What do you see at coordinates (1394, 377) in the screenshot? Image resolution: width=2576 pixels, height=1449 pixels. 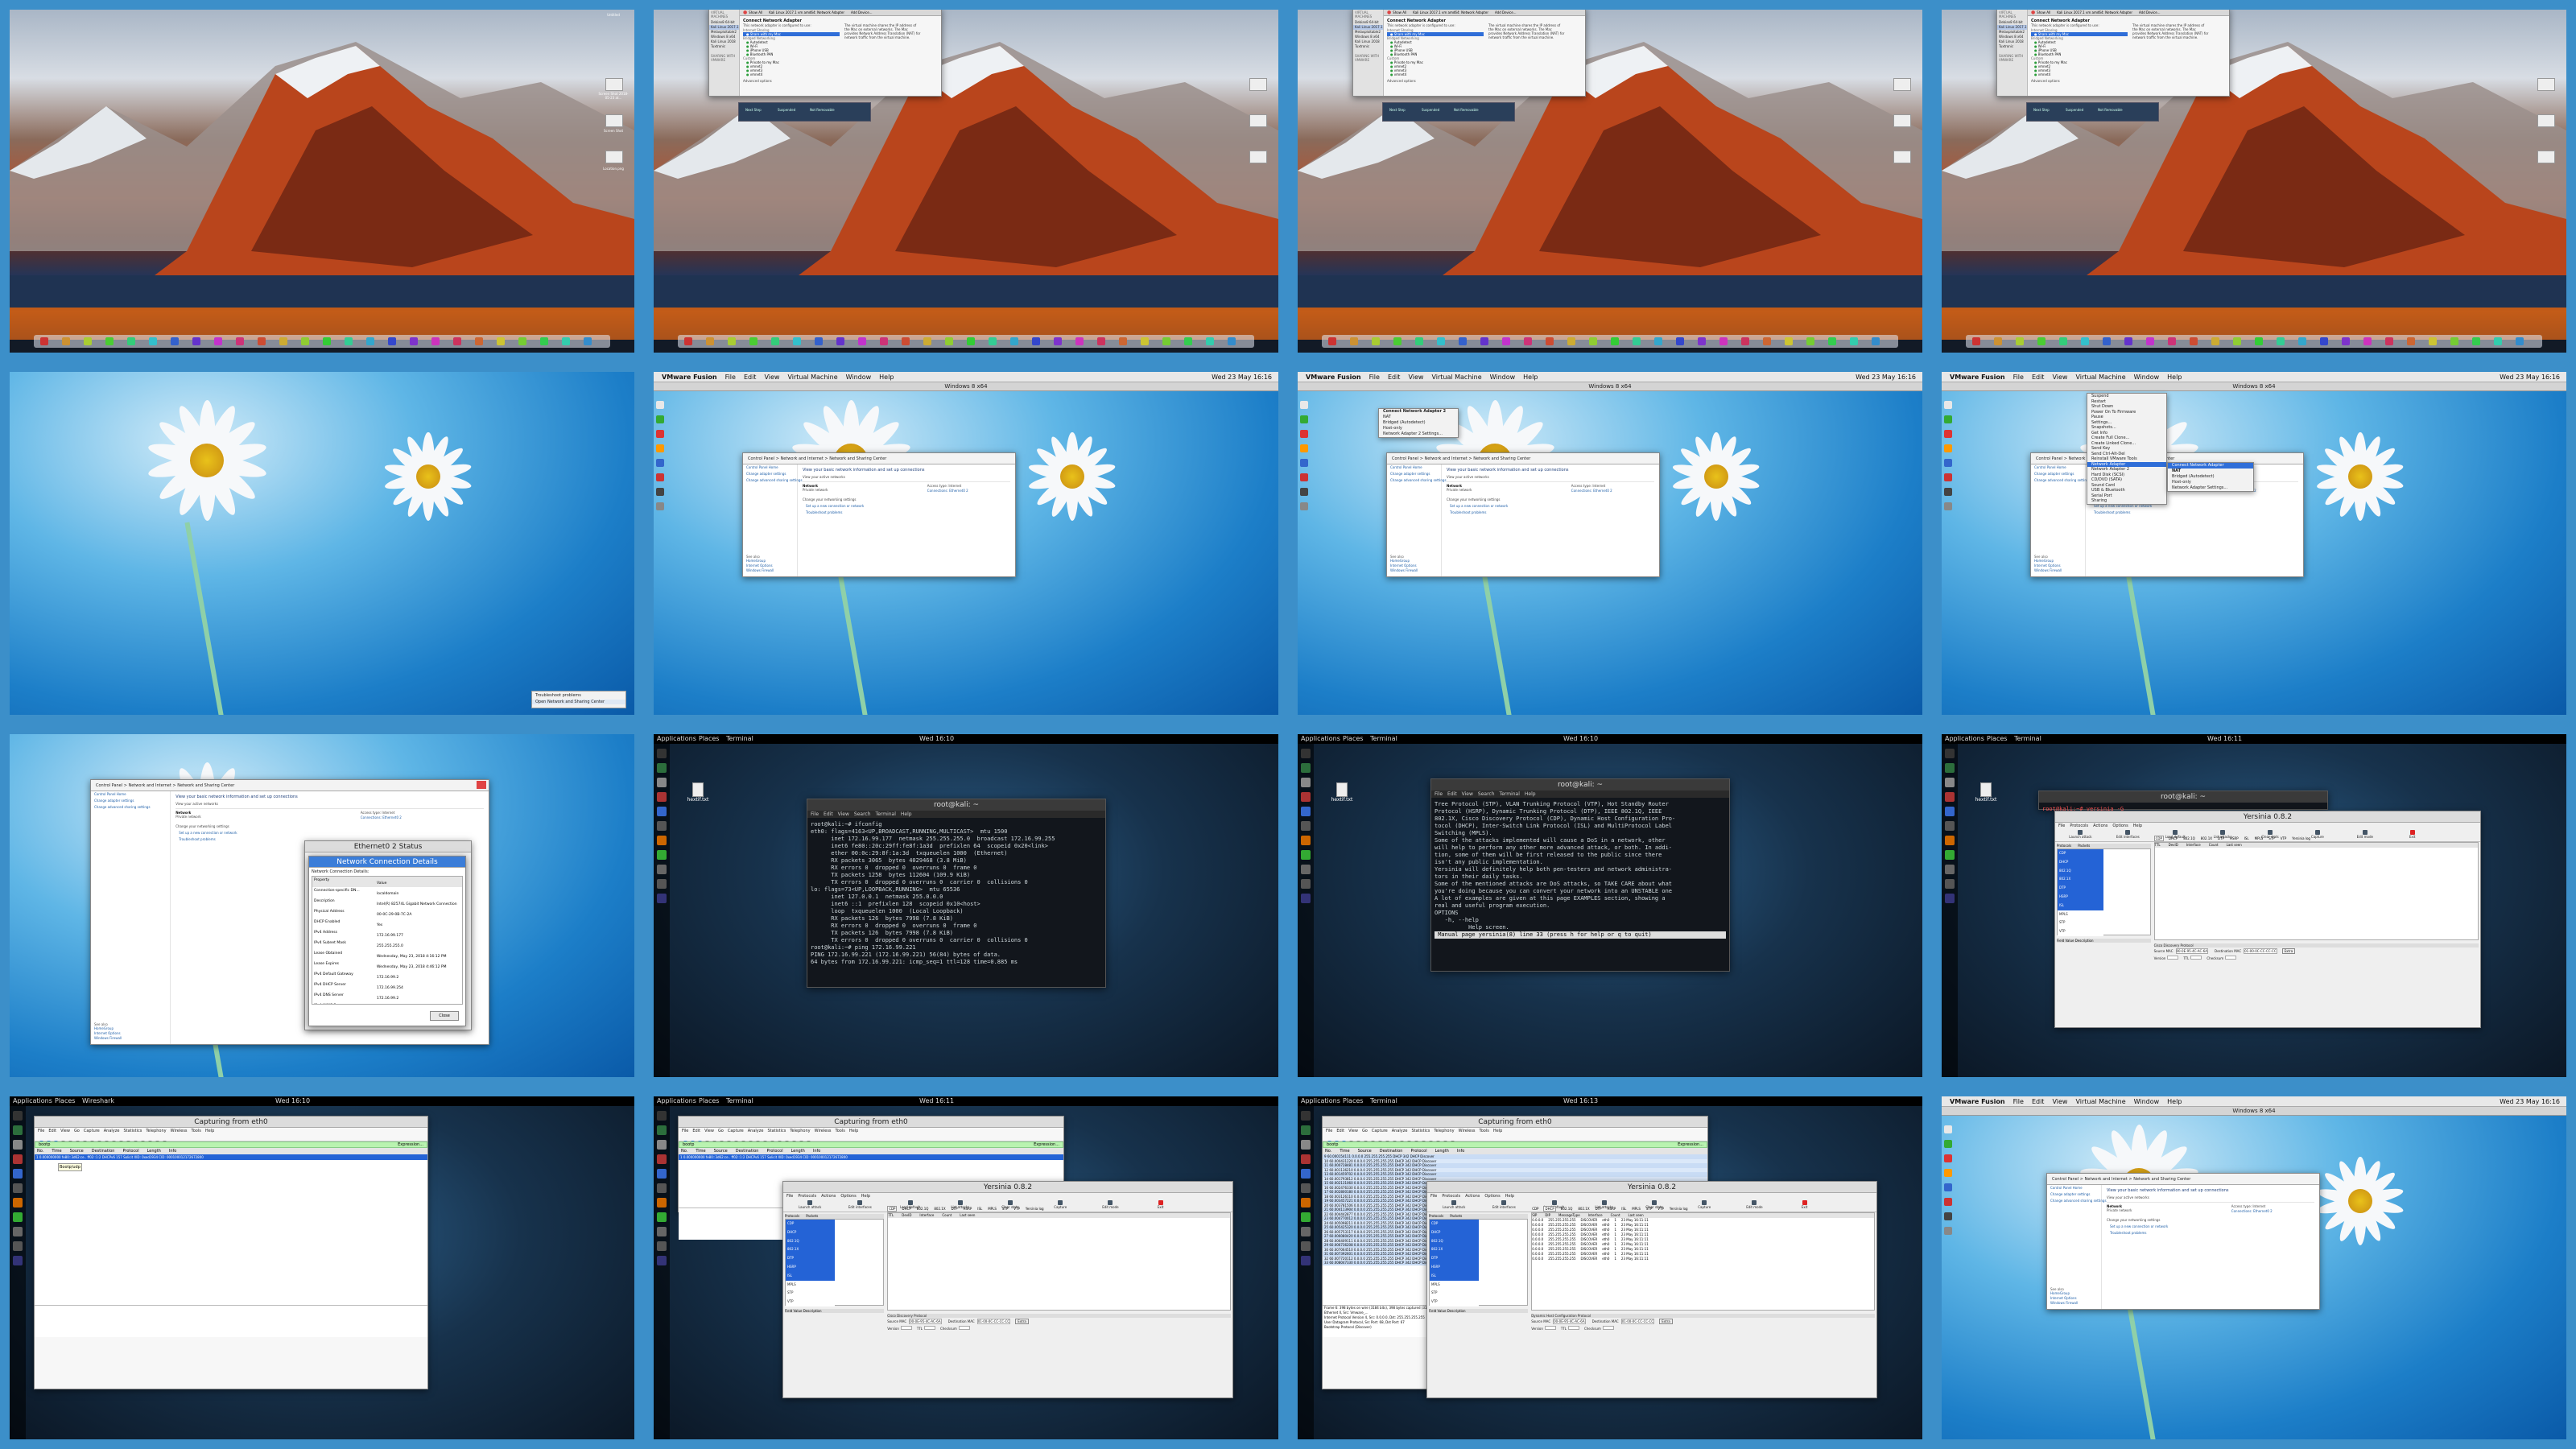 I see `menu-item: Edit` at bounding box center [1394, 377].